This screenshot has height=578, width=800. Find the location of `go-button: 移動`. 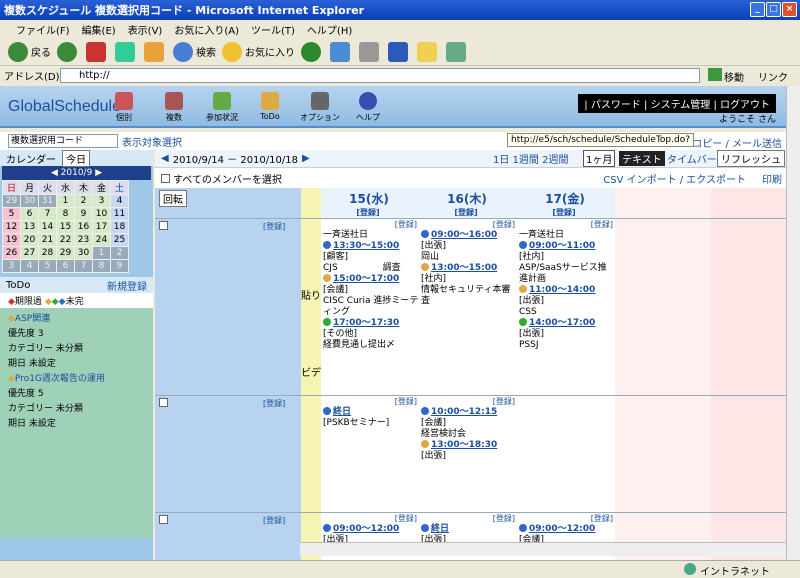

go-button: 移動 is located at coordinates (734, 76).